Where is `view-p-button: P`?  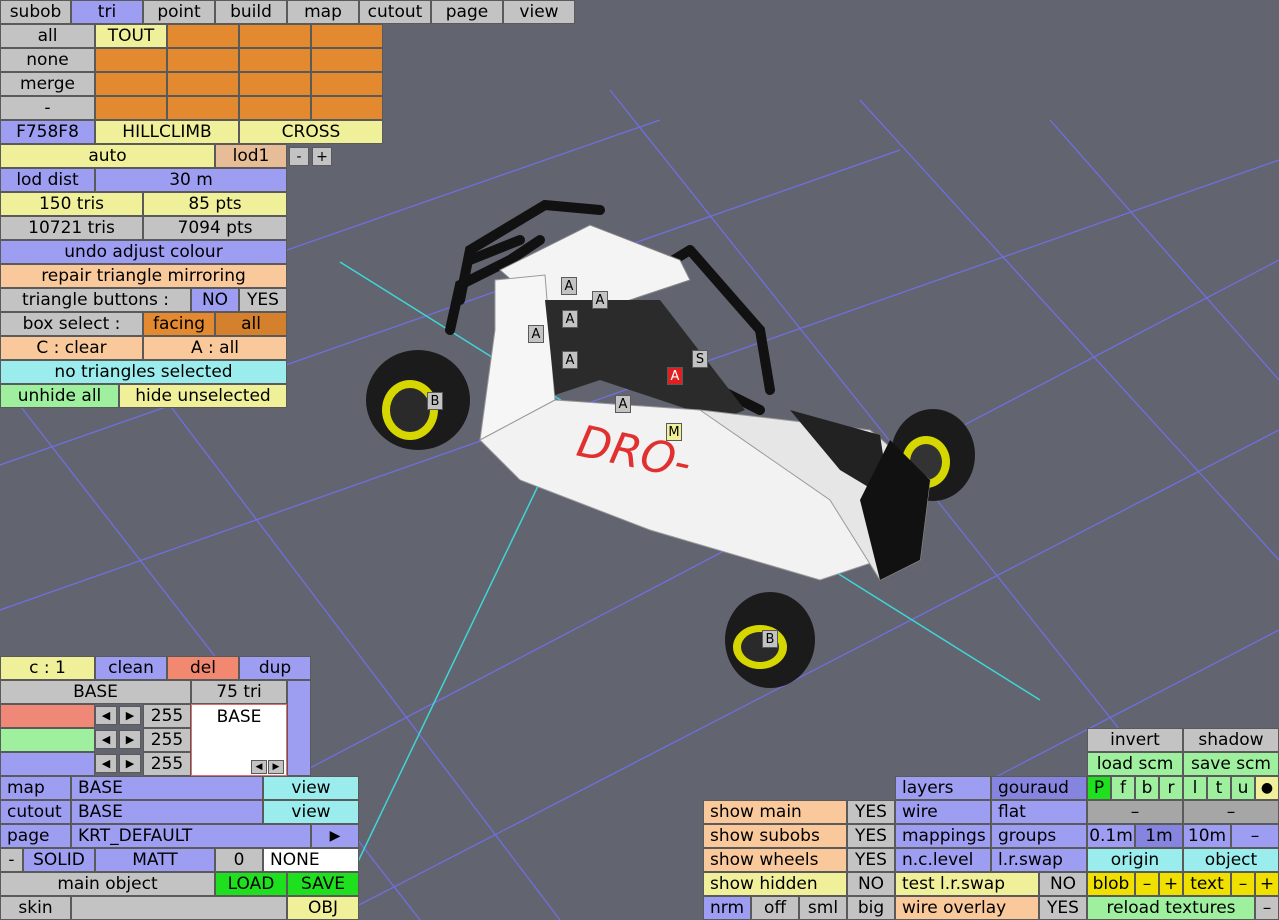
view-p-button: P is located at coordinates (1099, 788).